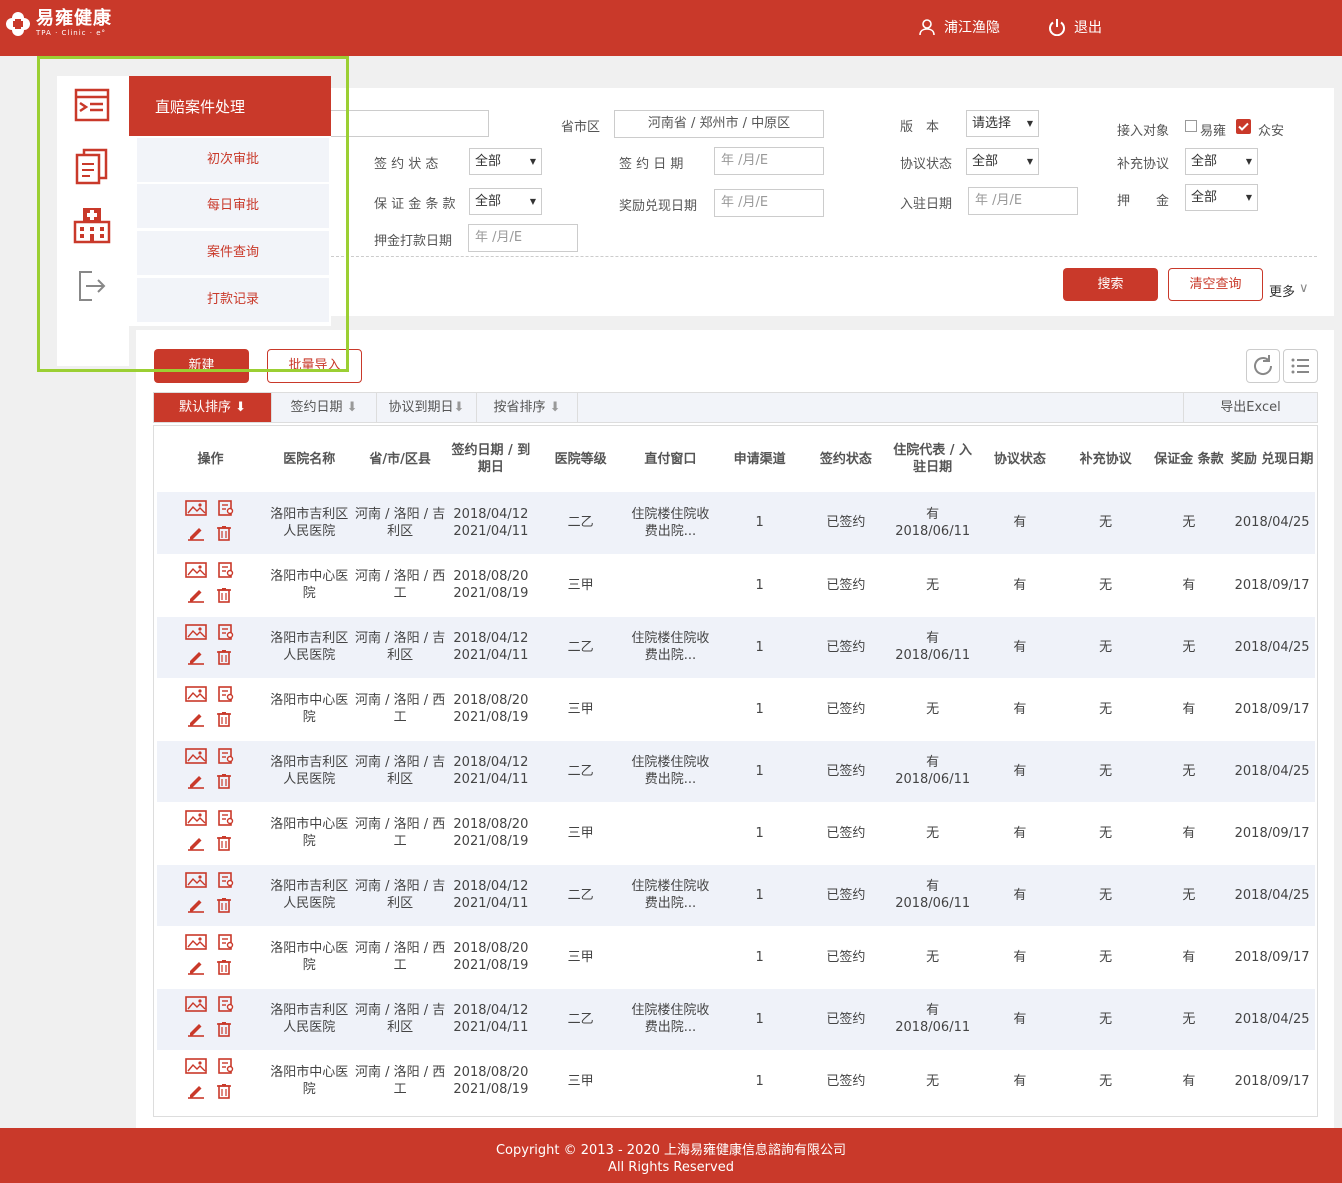  What do you see at coordinates (1243, 126) in the screenshot?
I see `access-zhongan-checkbox` at bounding box center [1243, 126].